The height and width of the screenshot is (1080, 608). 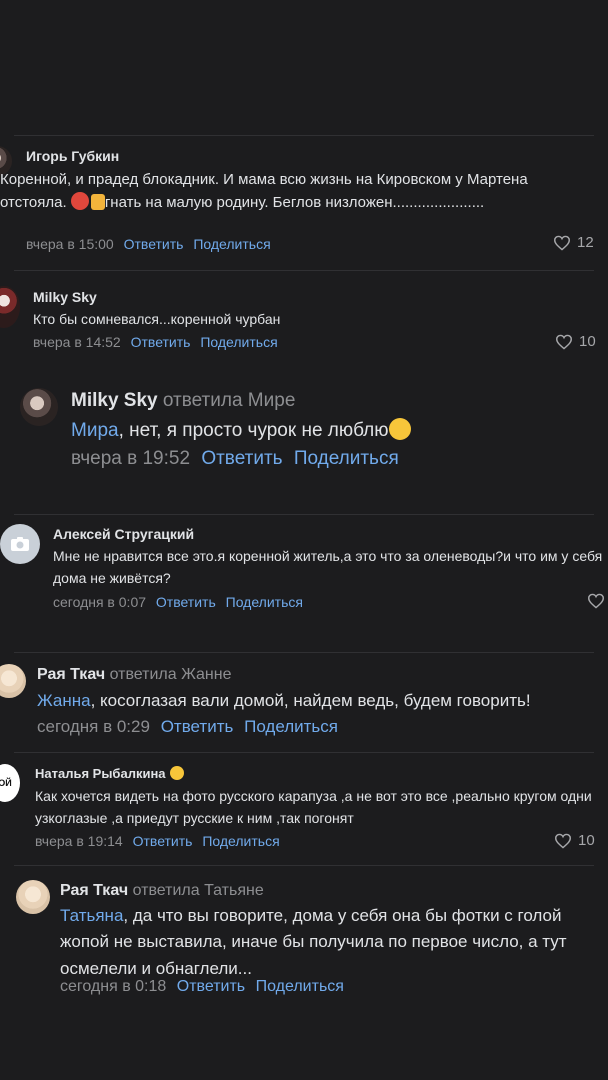 I want to click on comment-author: Milky Sky ответила Мире, so click(x=183, y=401).